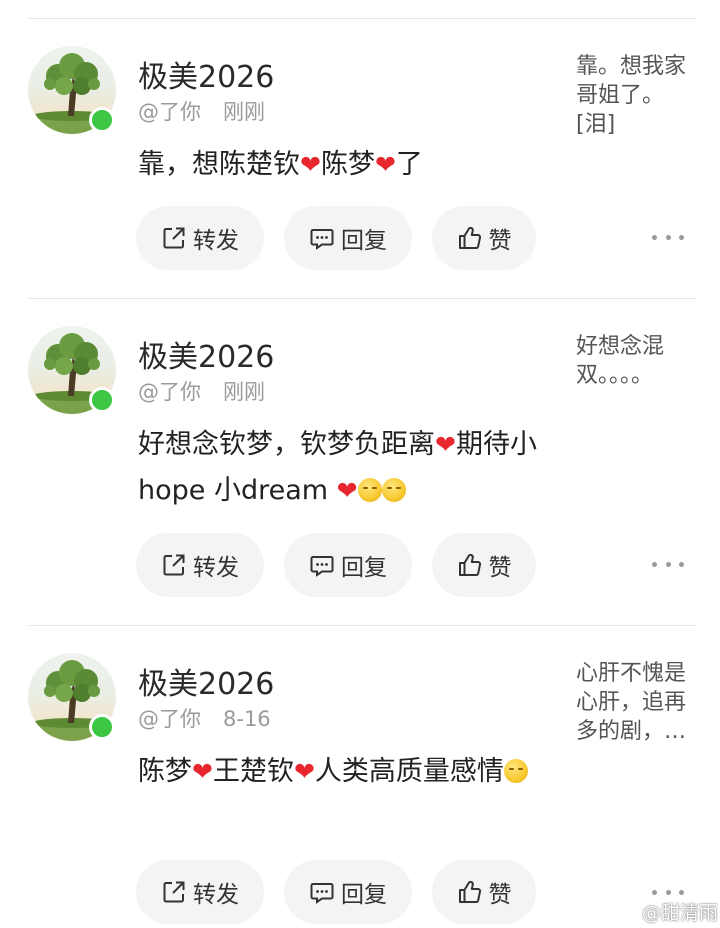 The width and height of the screenshot is (720, 928). What do you see at coordinates (247, 719) in the screenshot?
I see `timestamp: 8-16` at bounding box center [247, 719].